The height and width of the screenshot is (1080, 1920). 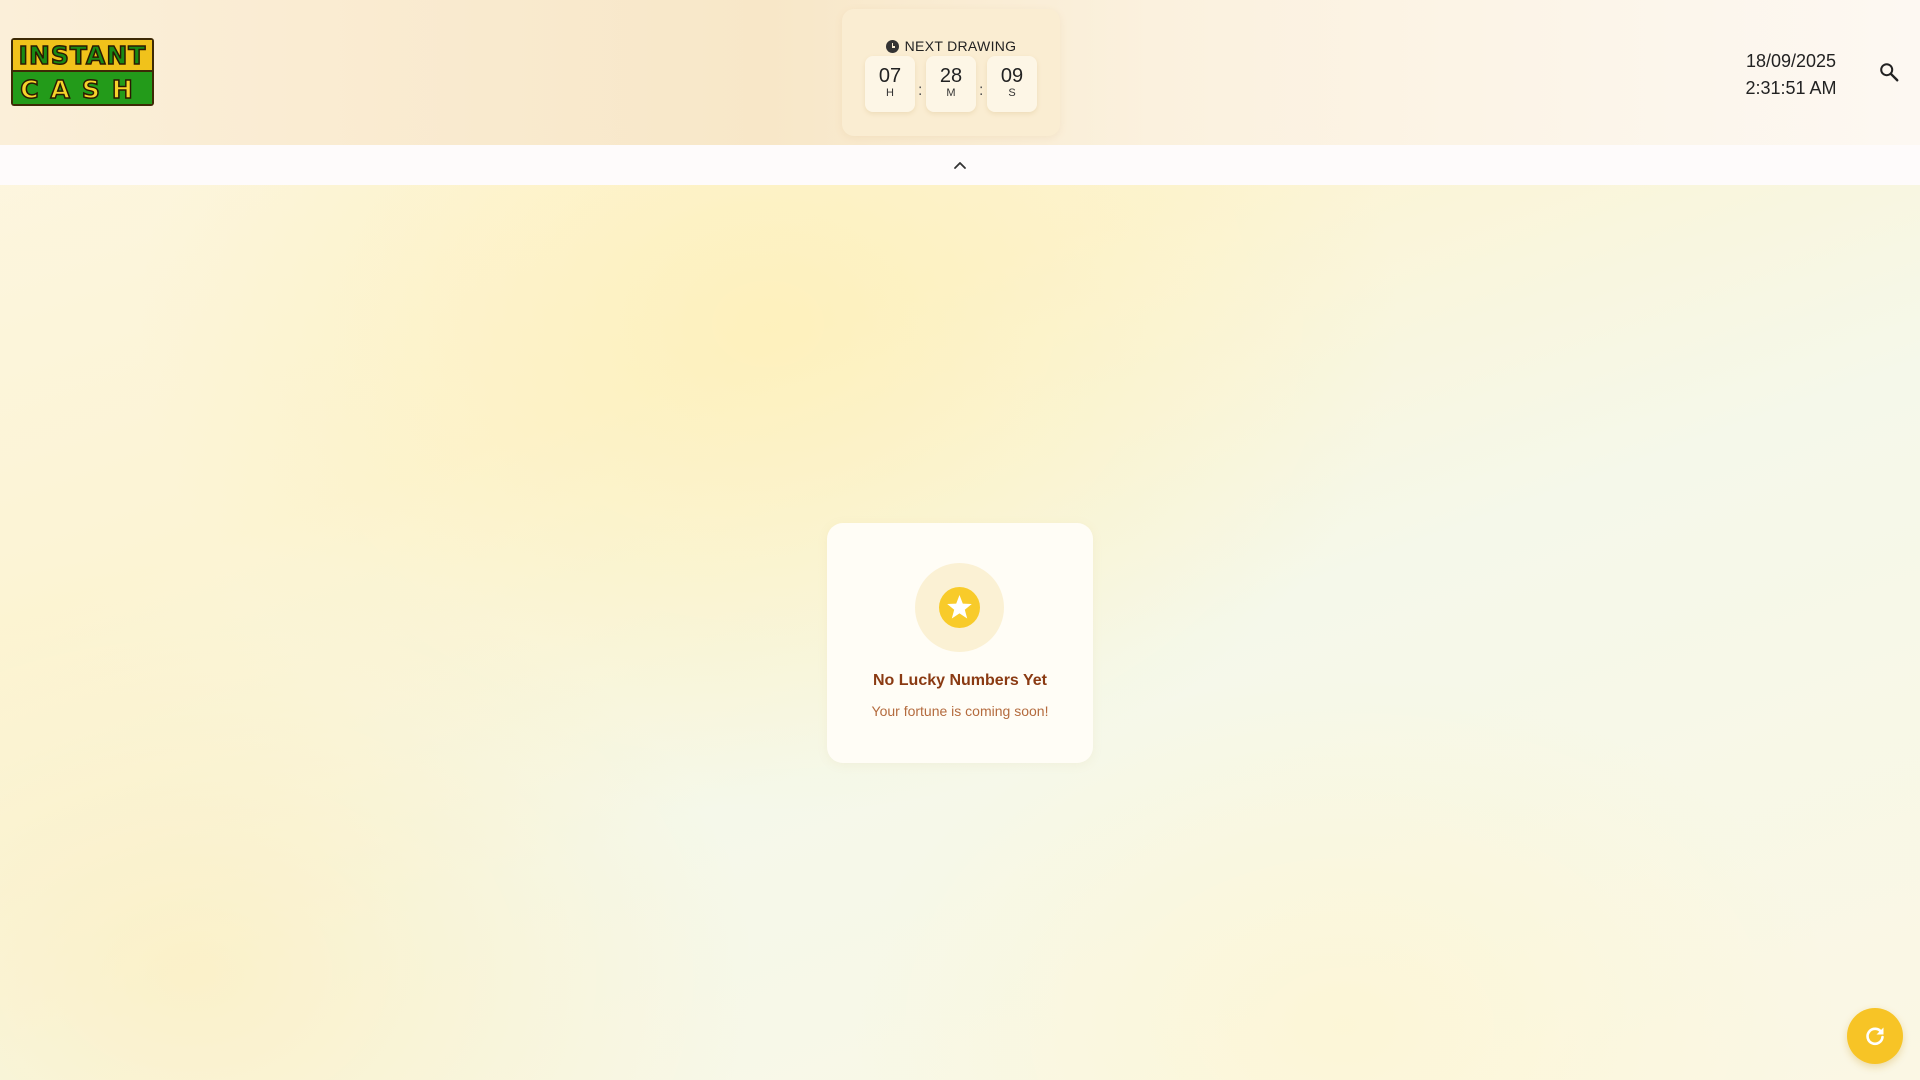 I want to click on countdown-seconds: 09 S, so click(x=1012, y=84).